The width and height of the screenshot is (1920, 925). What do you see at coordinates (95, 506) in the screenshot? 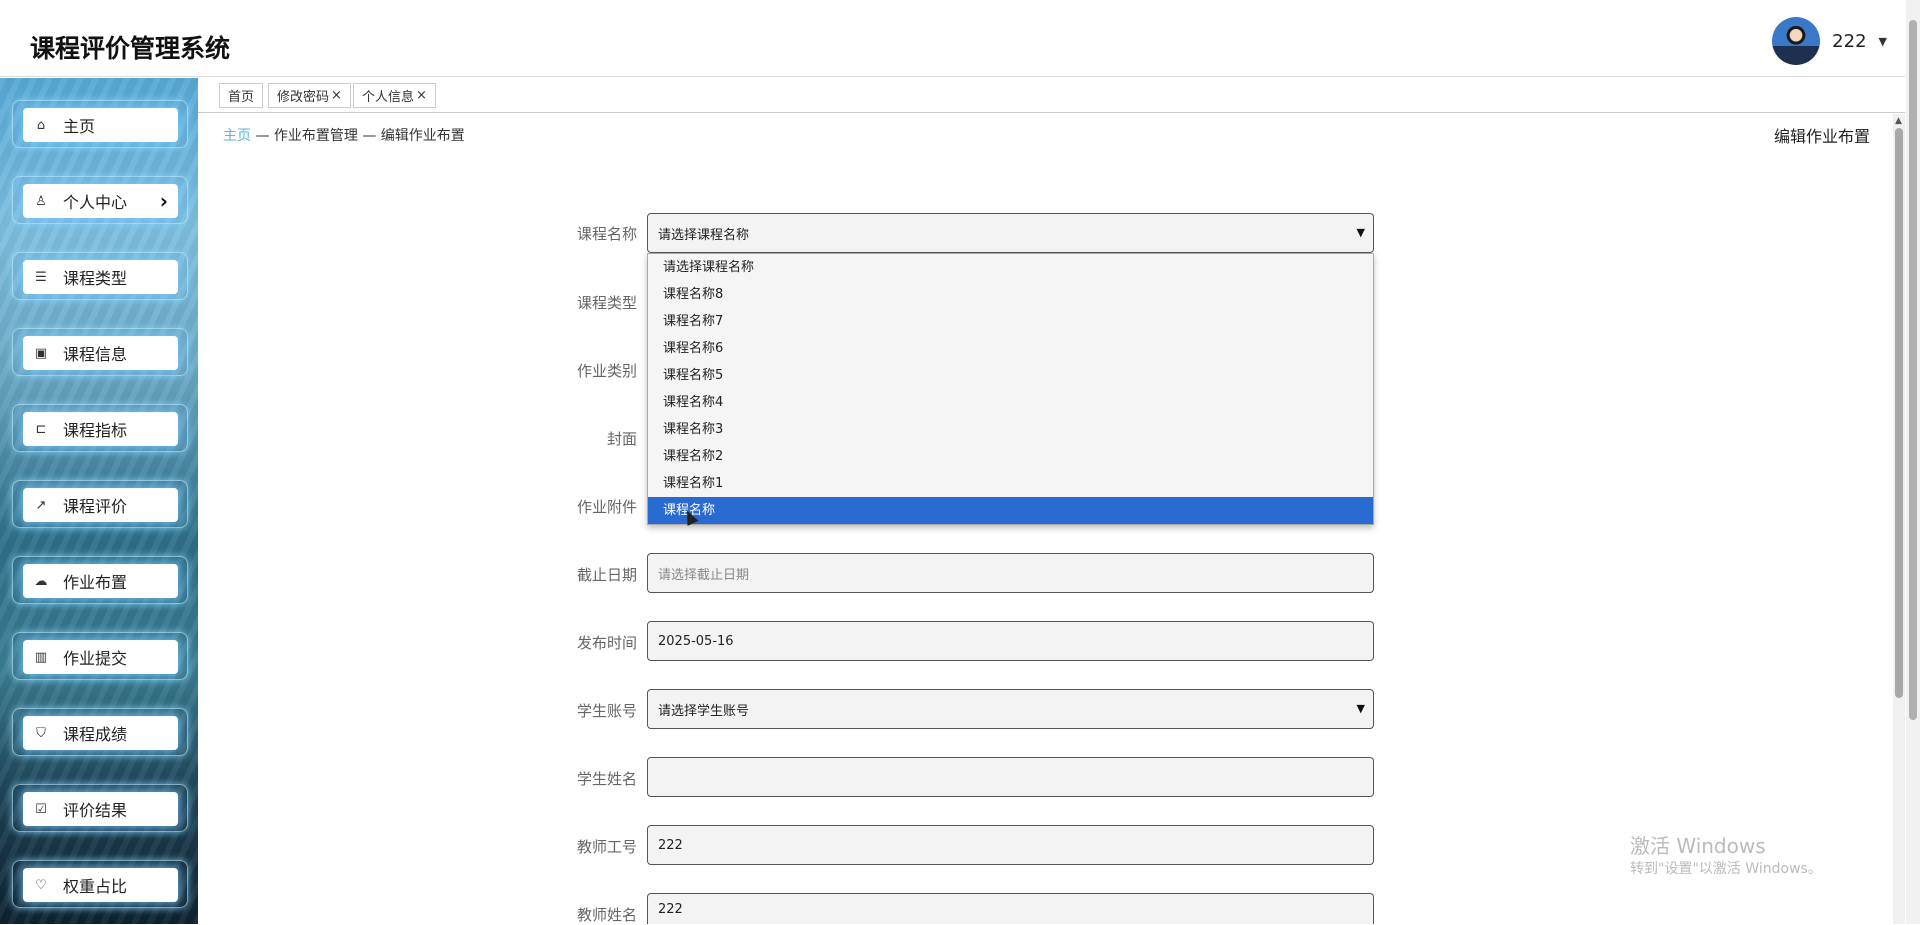
I see `sidebar-item-label: 课程评价` at bounding box center [95, 506].